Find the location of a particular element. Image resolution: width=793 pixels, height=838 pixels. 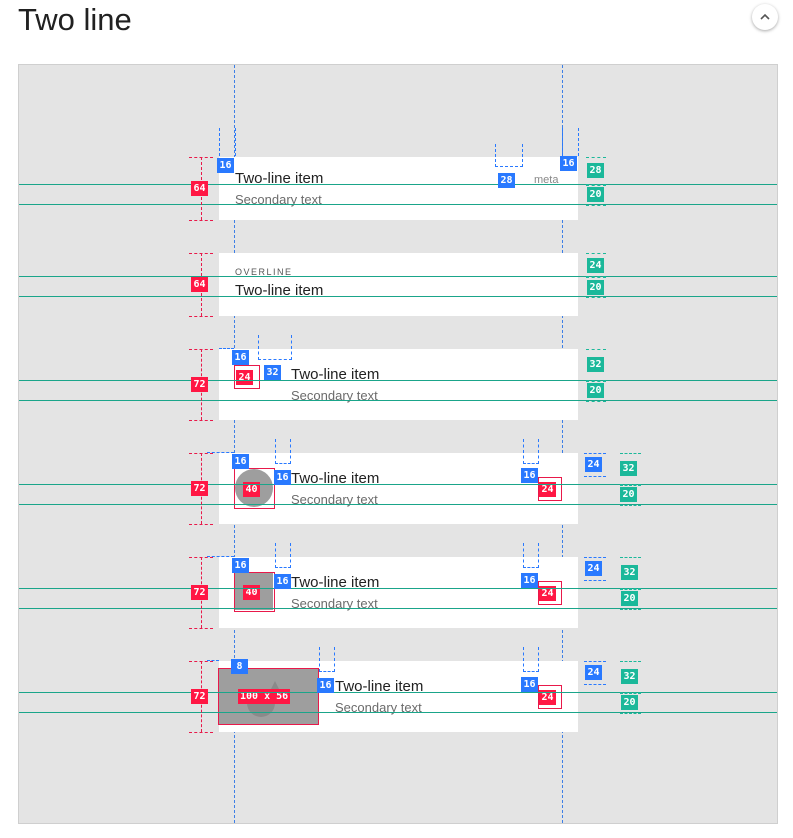

list-item-card: OVERLINE Two-line item is located at coordinates (398, 284).